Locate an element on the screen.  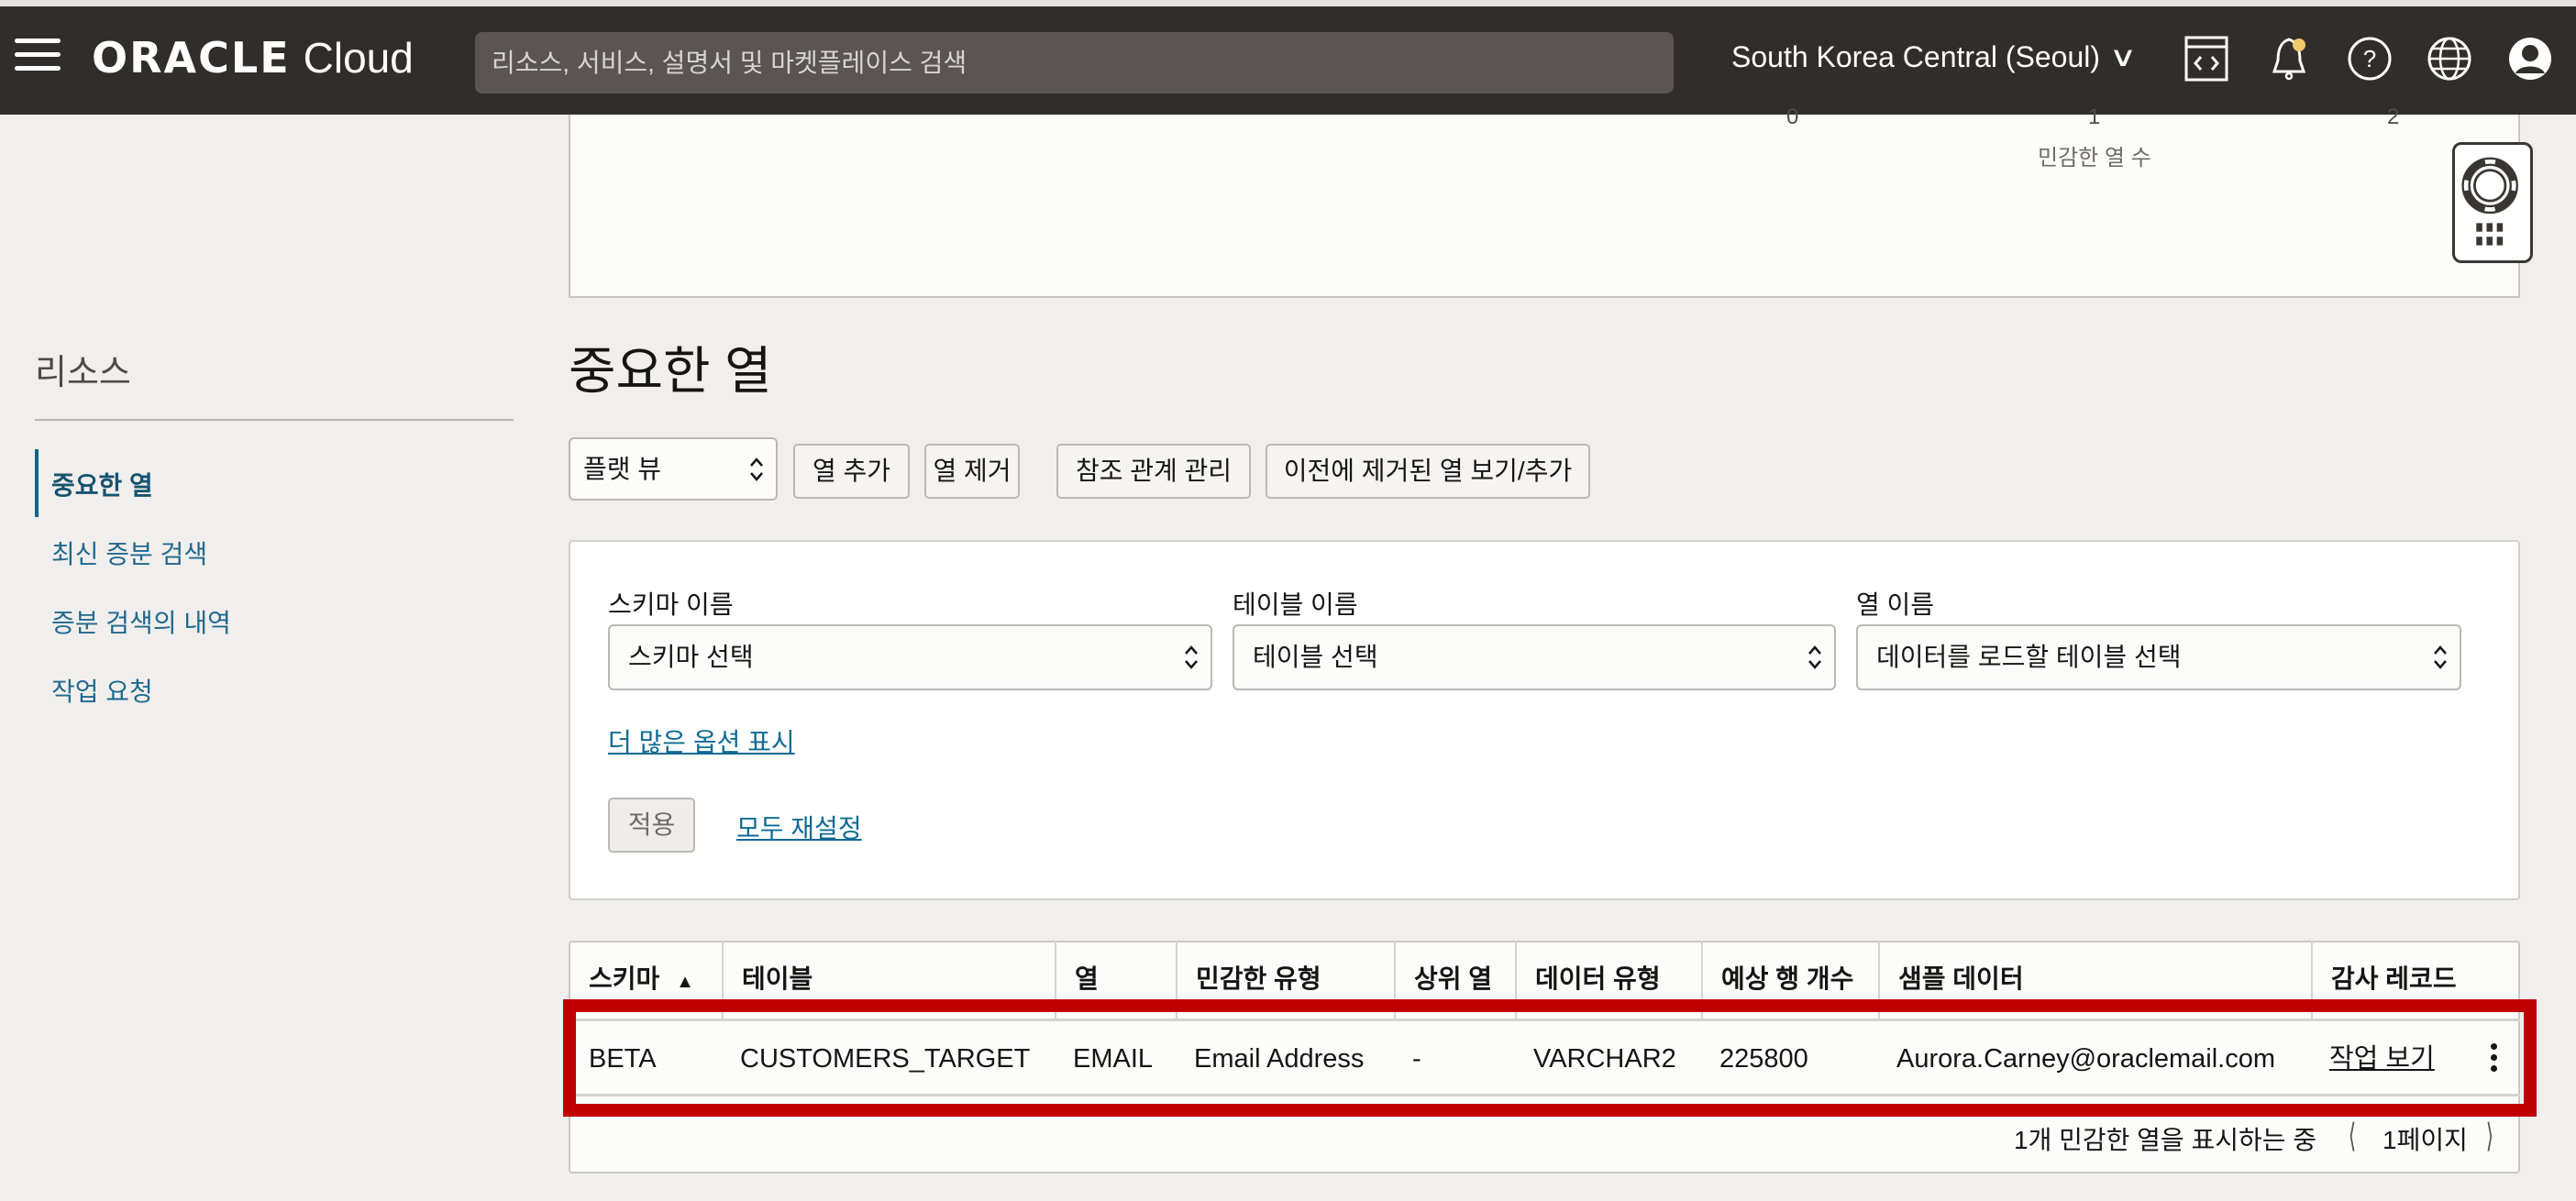
lifebuoy-icon is located at coordinates (2489, 201).